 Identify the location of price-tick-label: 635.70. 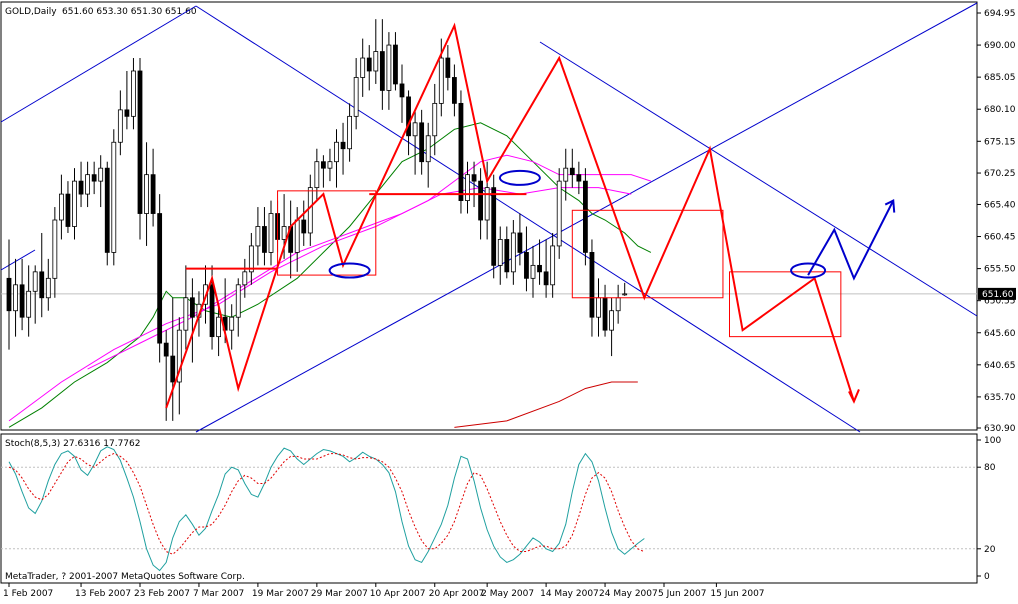
(1000, 398).